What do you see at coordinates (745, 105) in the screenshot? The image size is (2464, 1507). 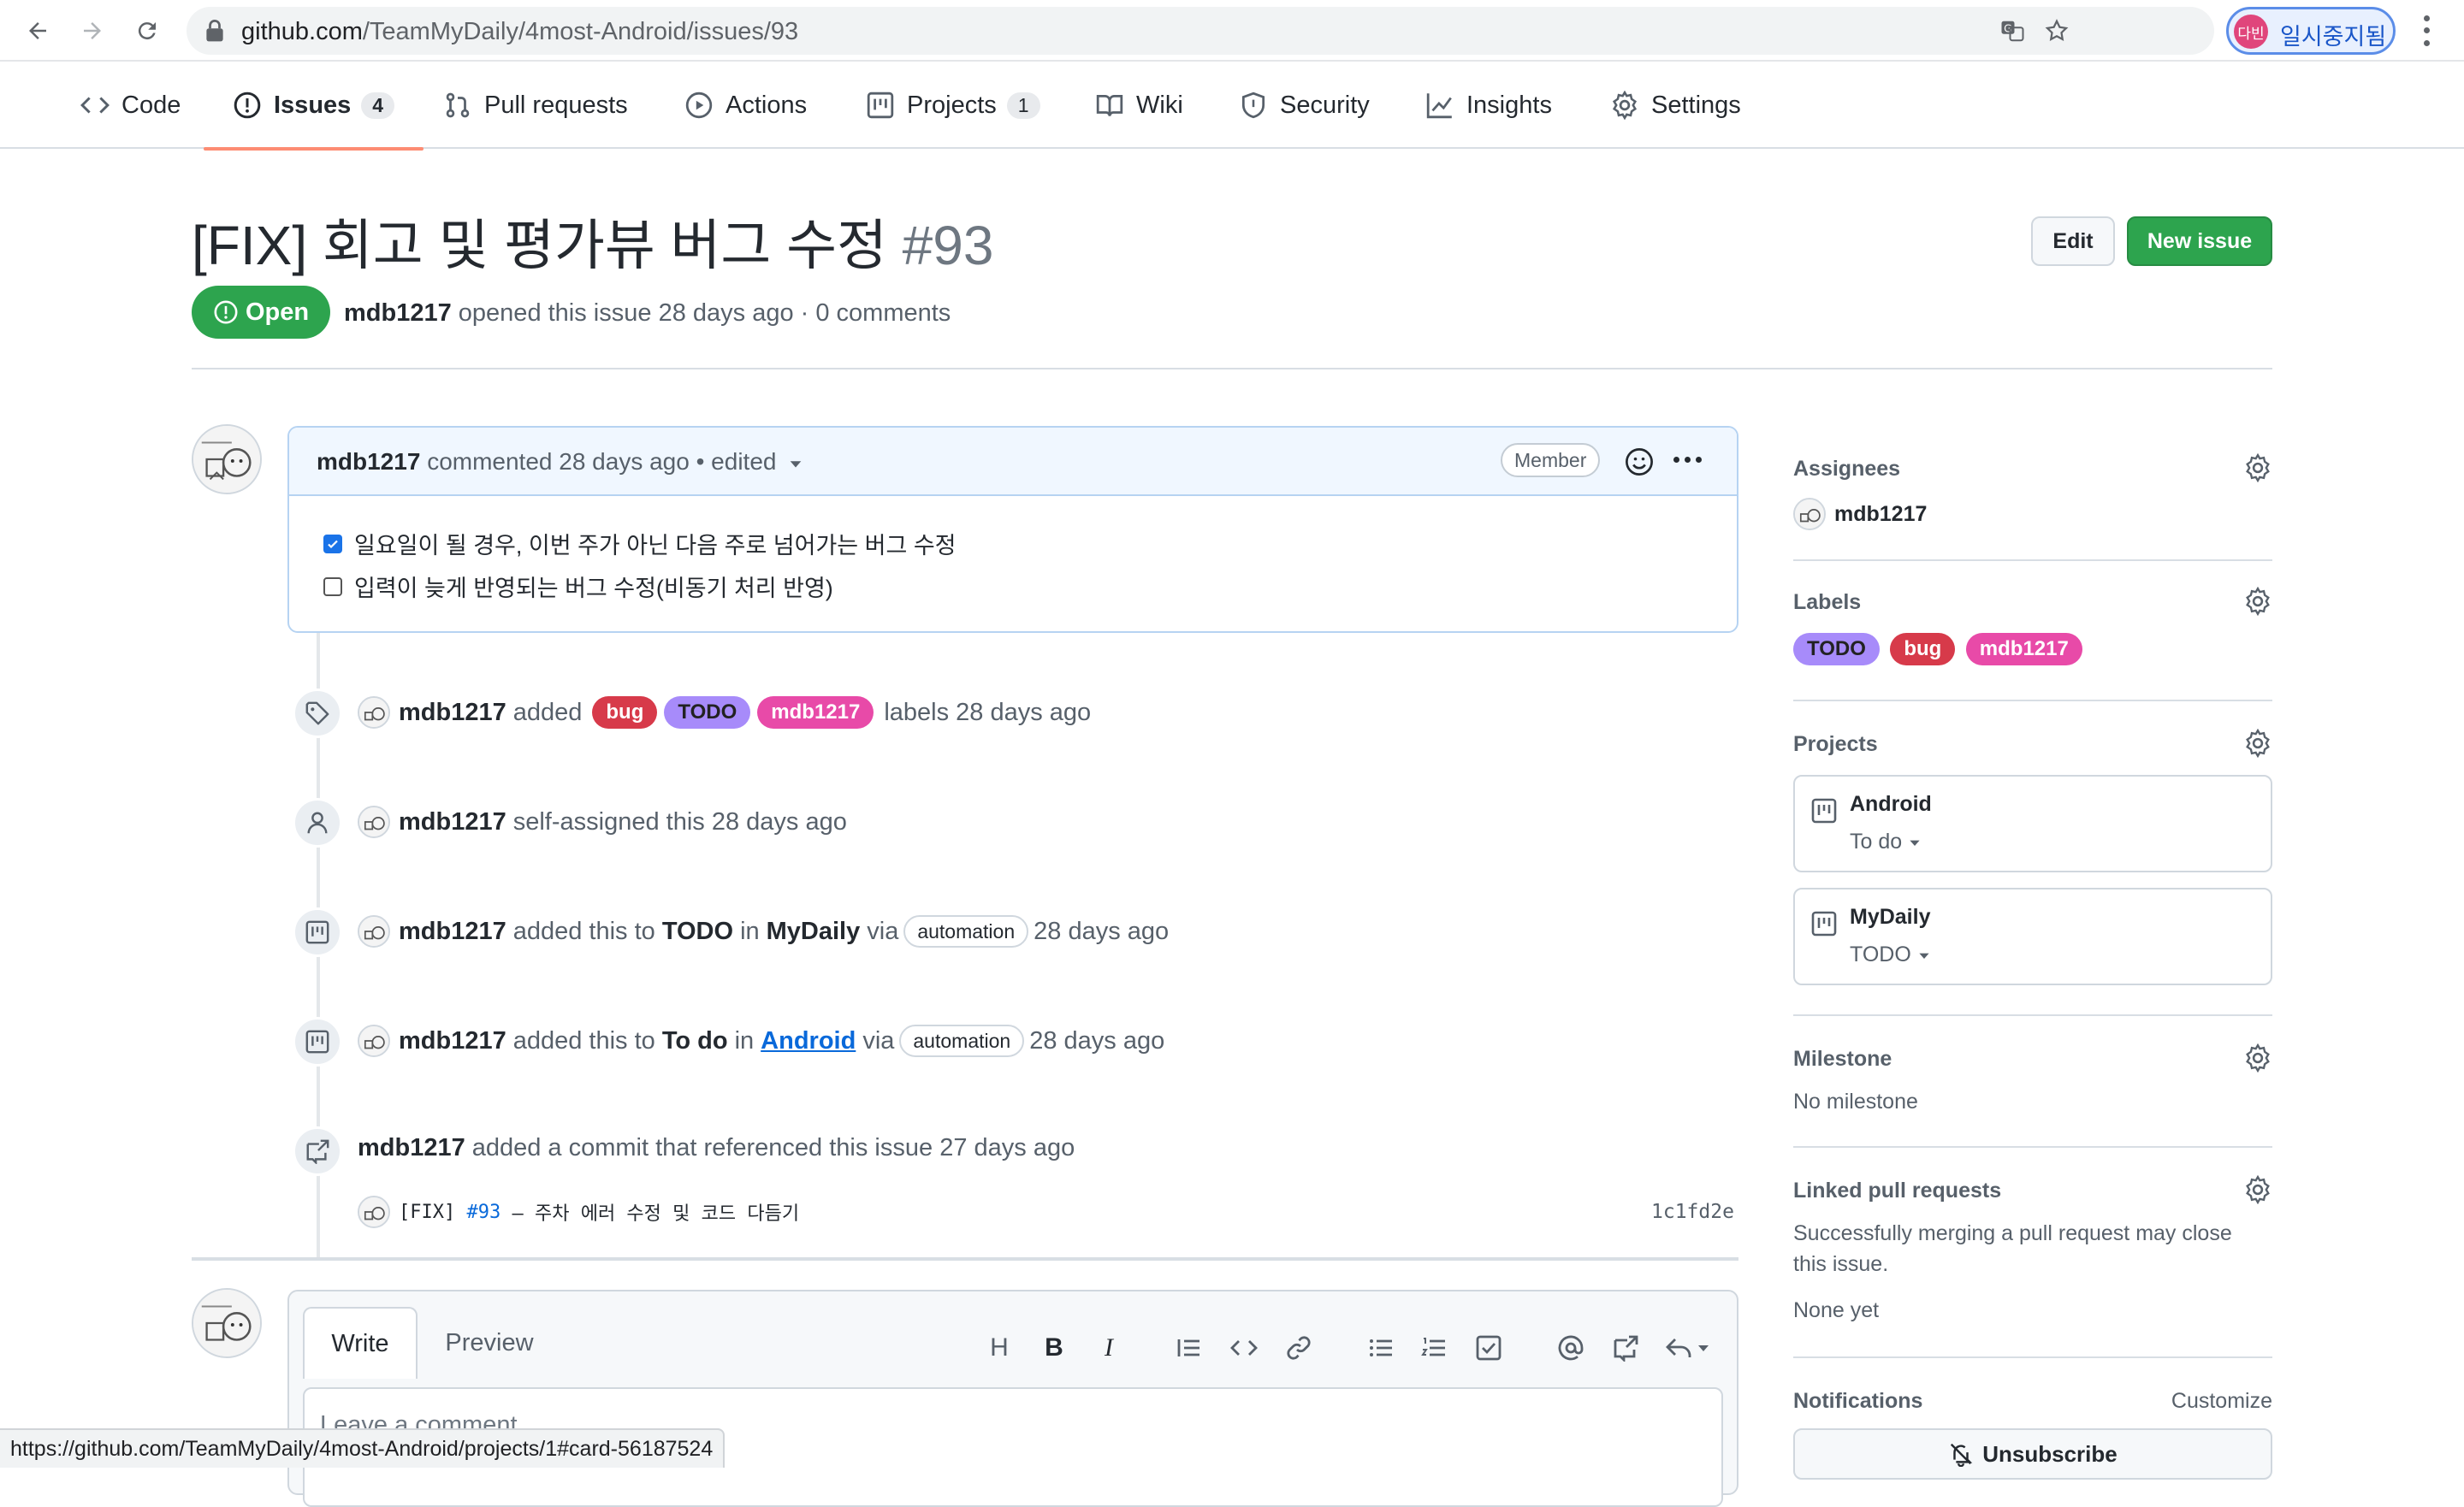 I see `tab-actions: Actions` at bounding box center [745, 105].